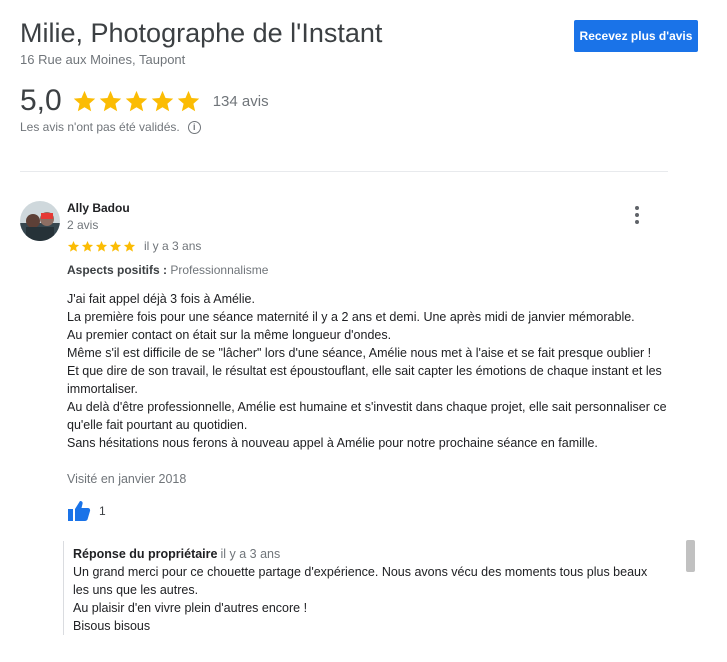 Image resolution: width=727 pixels, height=662 pixels. Describe the element at coordinates (250, 554) in the screenshot. I see `owner-response-date: il y a 3 ans` at that location.